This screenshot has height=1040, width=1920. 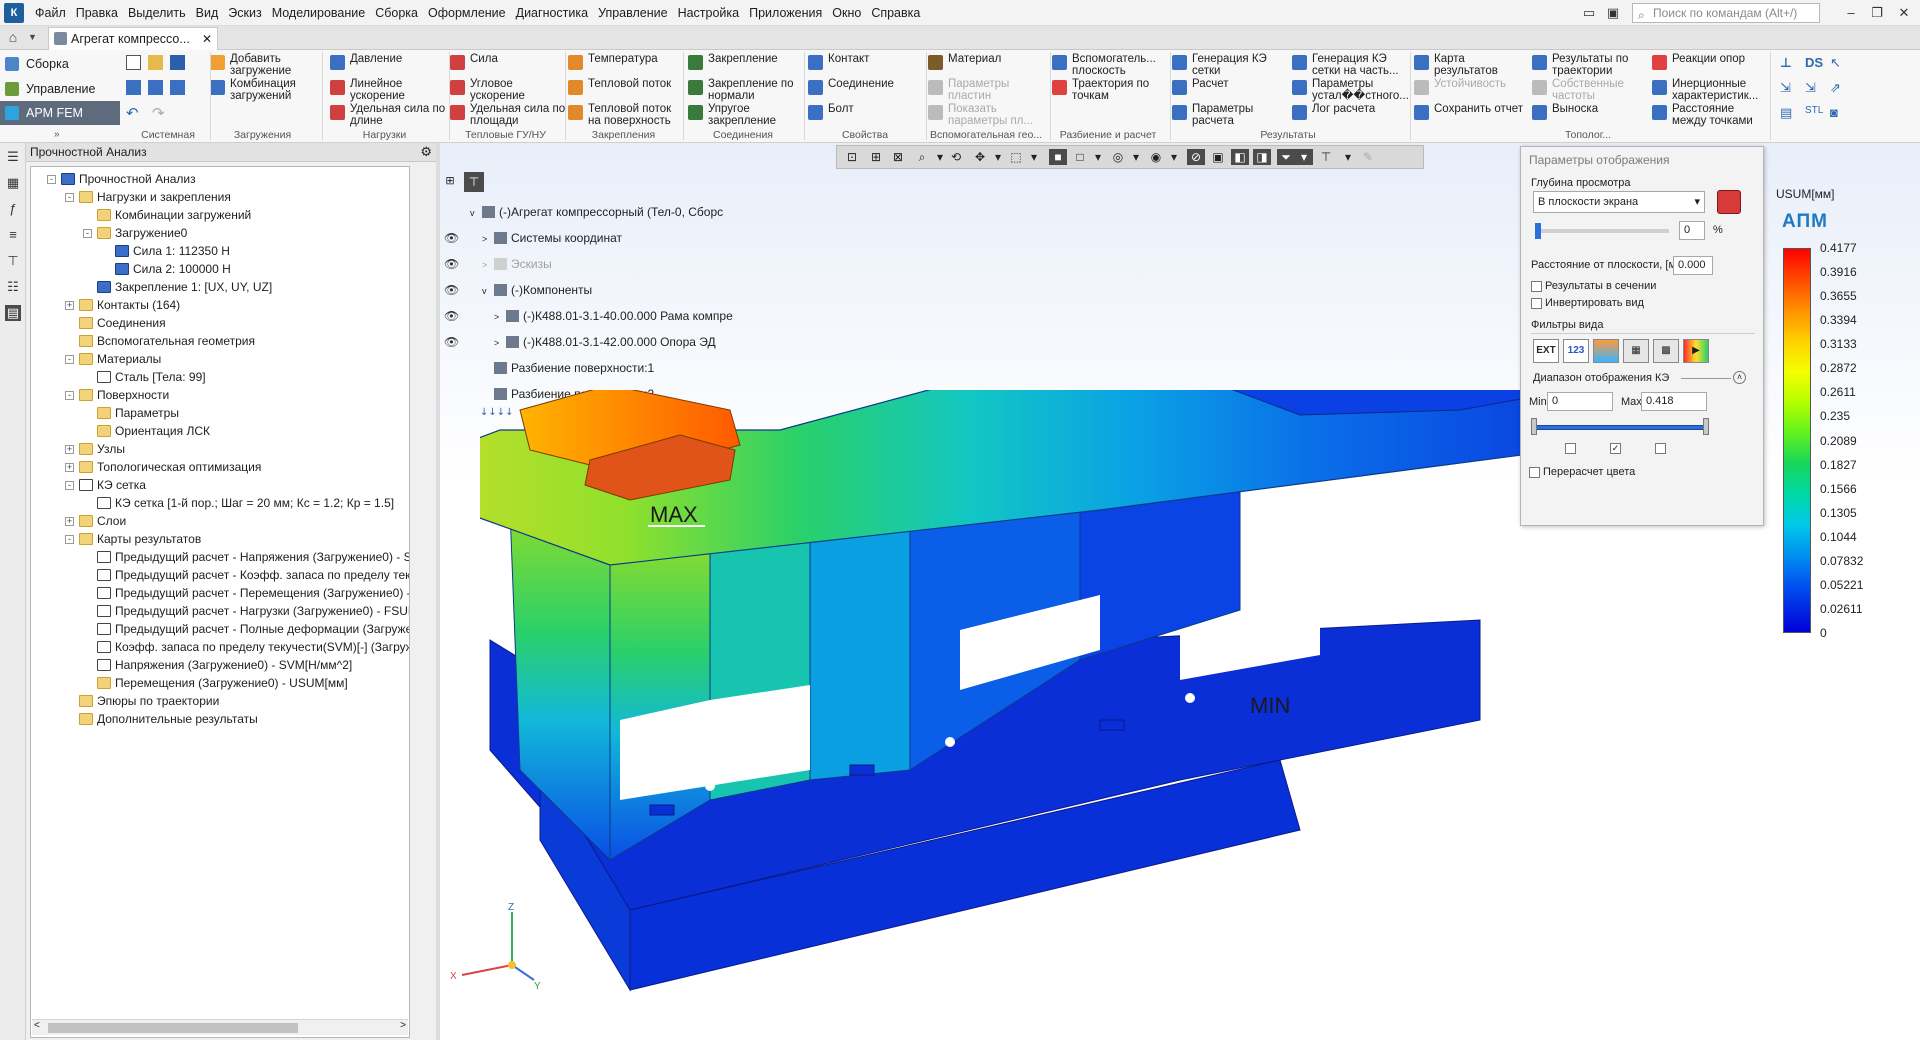 I want to click on redo-icon: ↷, so click(x=158, y=113).